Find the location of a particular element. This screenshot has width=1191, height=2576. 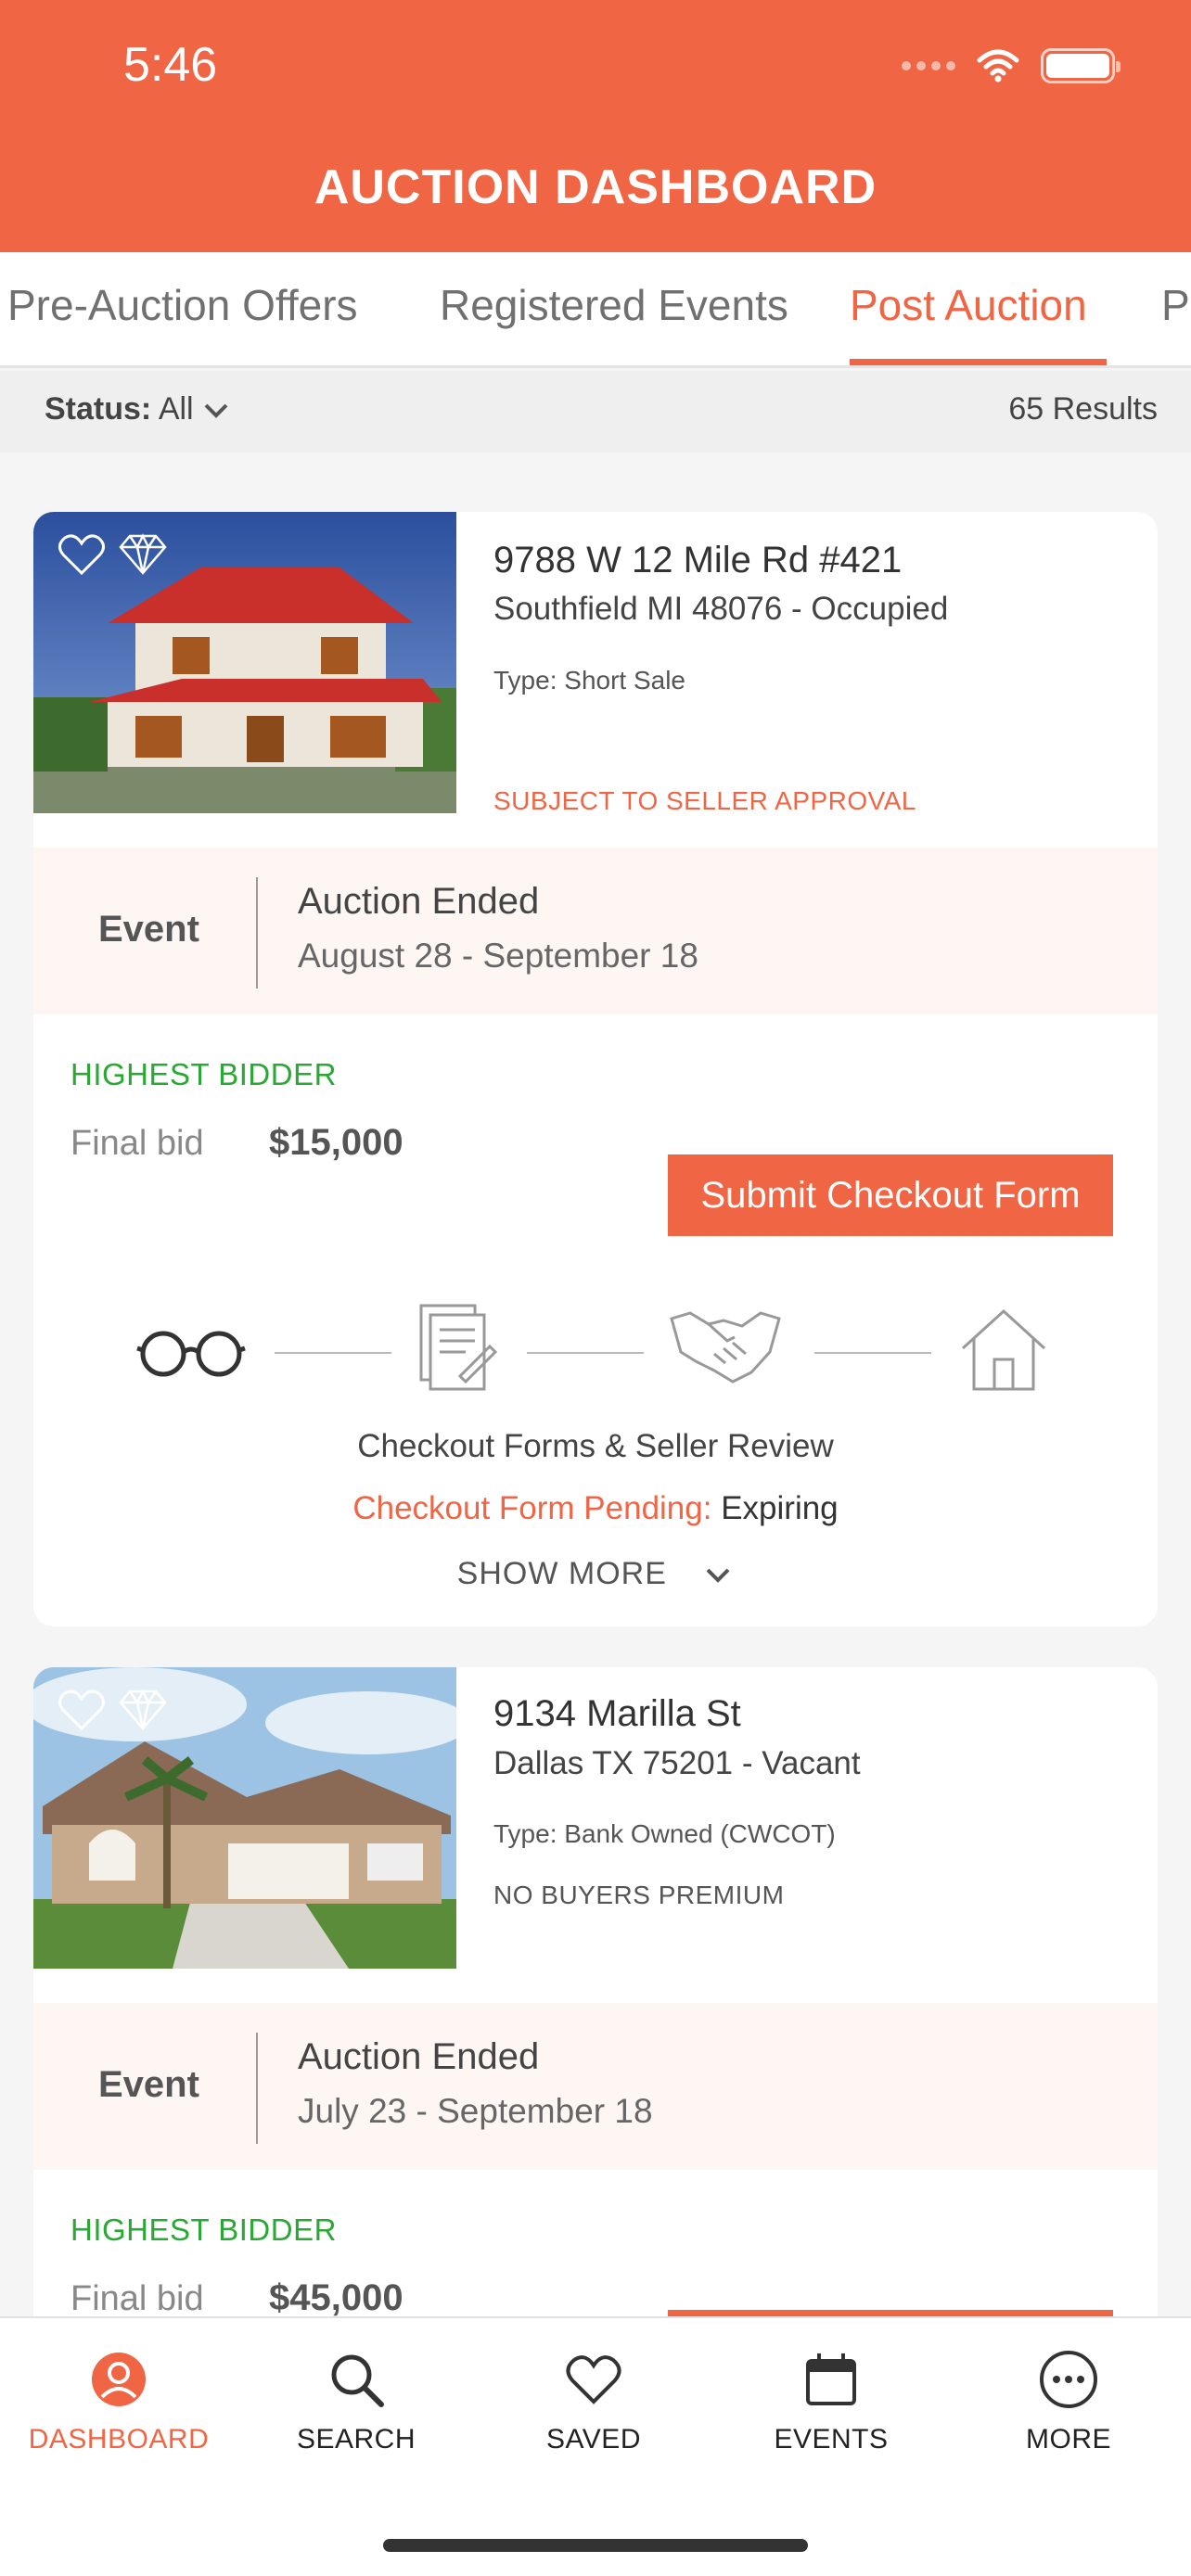

final-bid-value: $45,000 is located at coordinates (336, 2298).